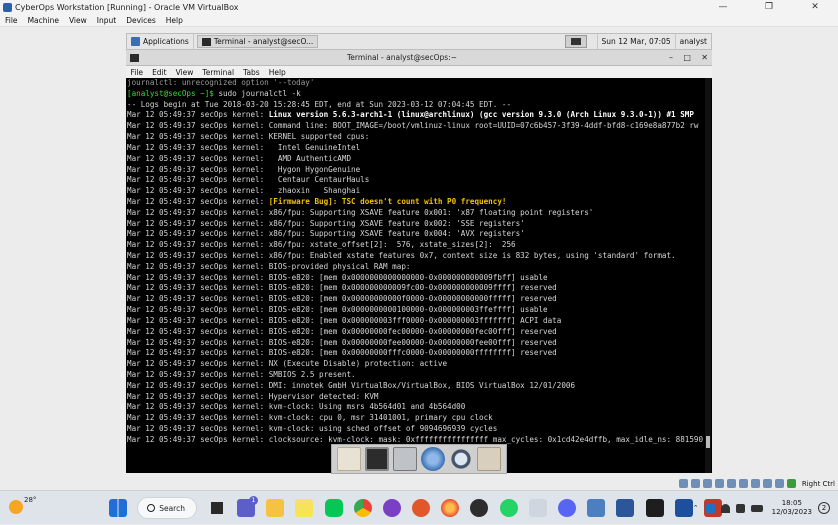  What do you see at coordinates (450, 508) in the screenshot?
I see `firefox-icon` at bounding box center [450, 508].